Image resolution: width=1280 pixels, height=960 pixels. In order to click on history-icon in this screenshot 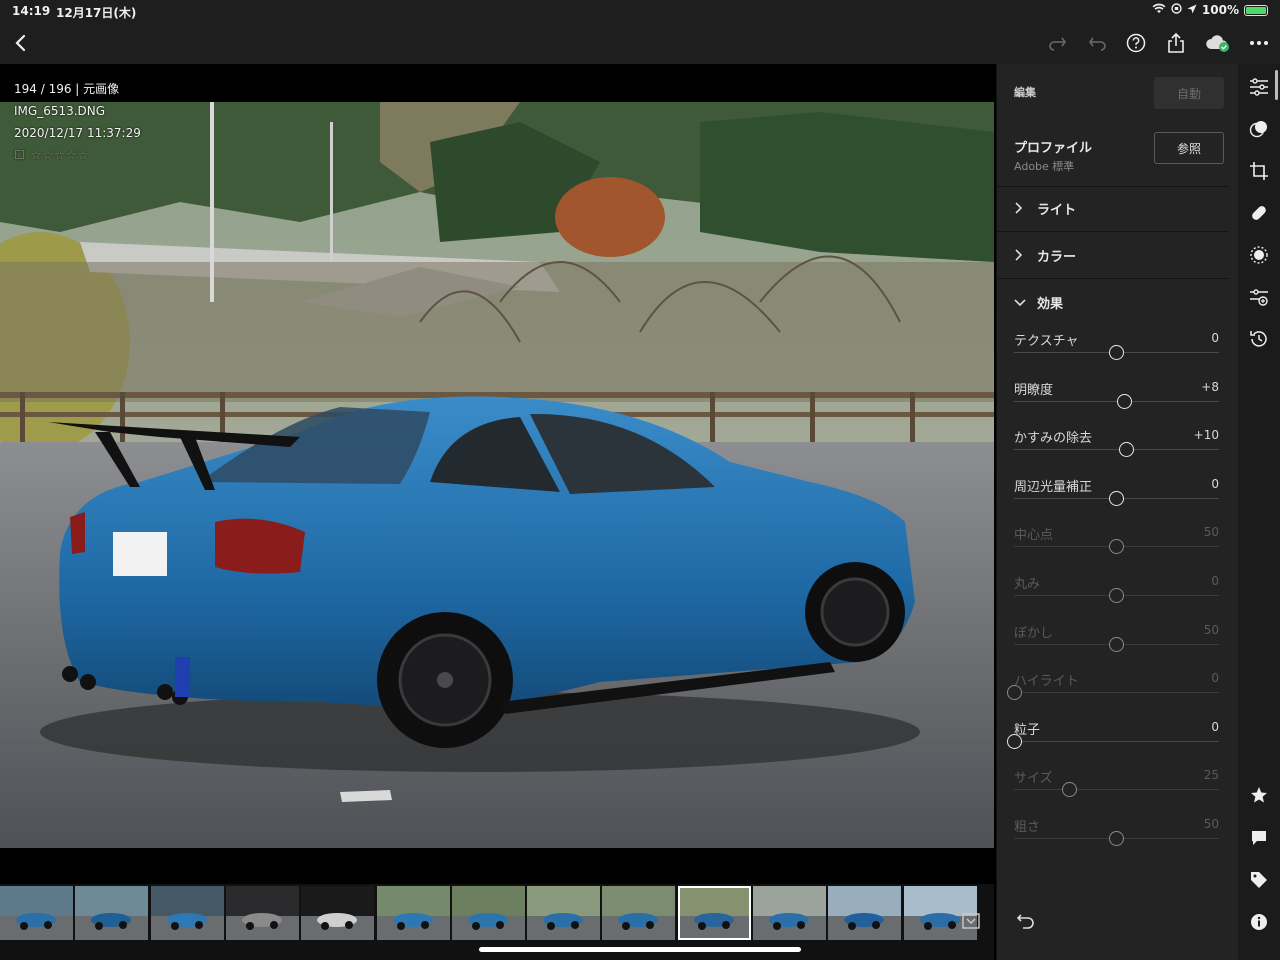, I will do `click(1259, 339)`.